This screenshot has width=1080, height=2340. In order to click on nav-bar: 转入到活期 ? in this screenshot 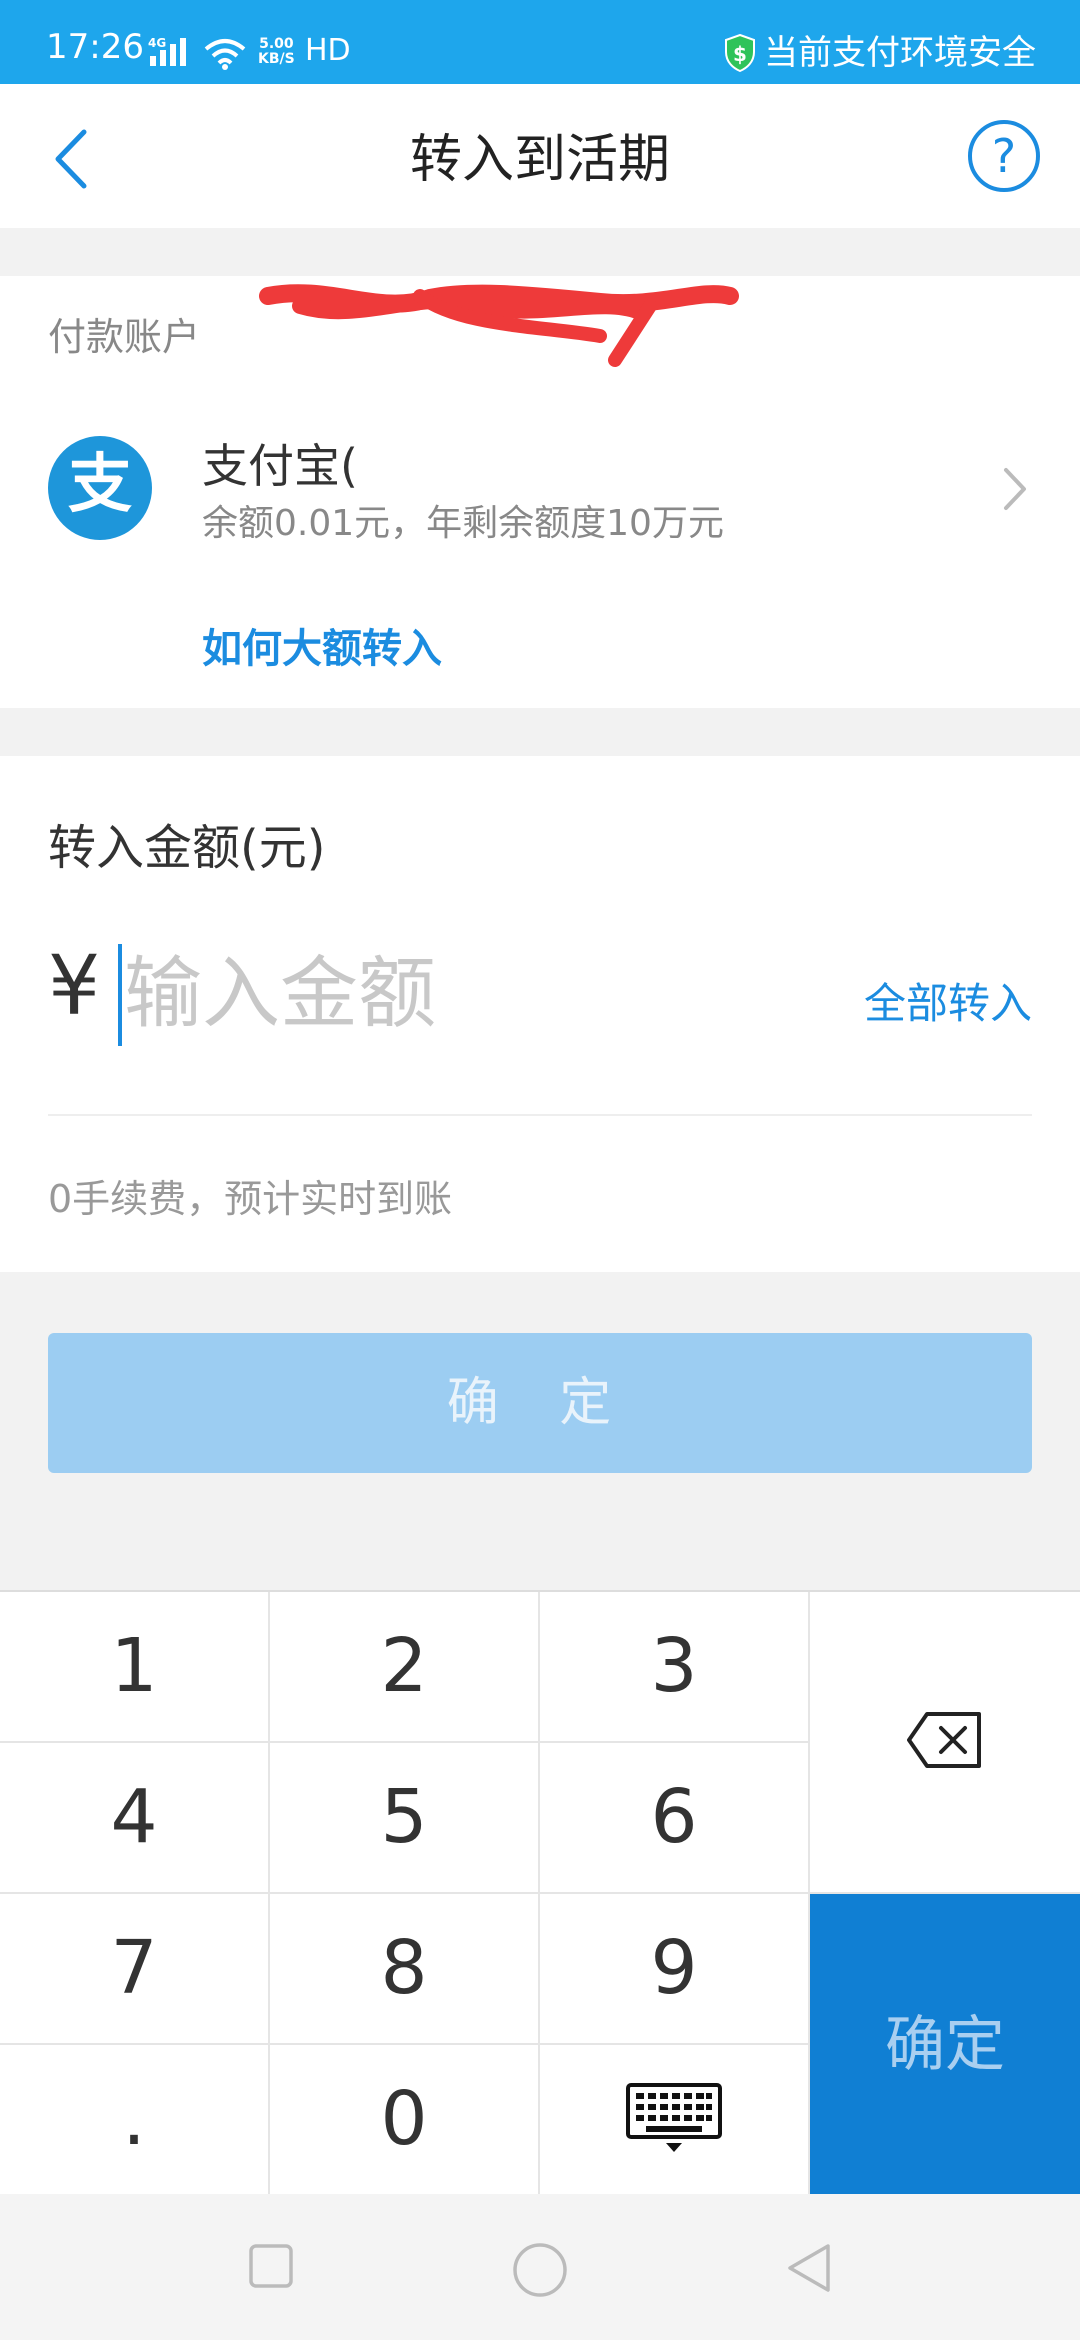, I will do `click(540, 156)`.